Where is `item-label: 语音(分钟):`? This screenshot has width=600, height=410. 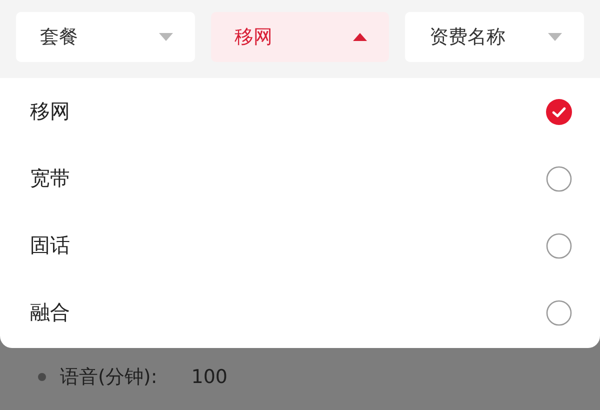 item-label: 语音(分钟): is located at coordinates (109, 377).